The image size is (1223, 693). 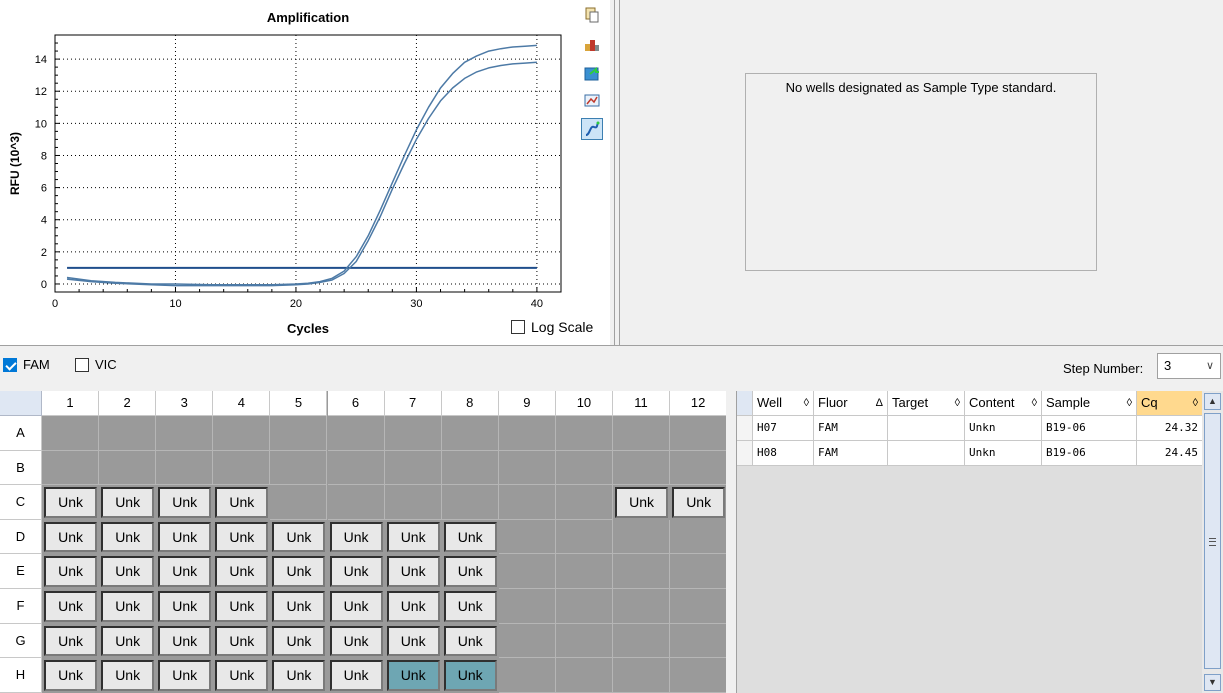 What do you see at coordinates (21, 537) in the screenshot?
I see `plate-row-header: D` at bounding box center [21, 537].